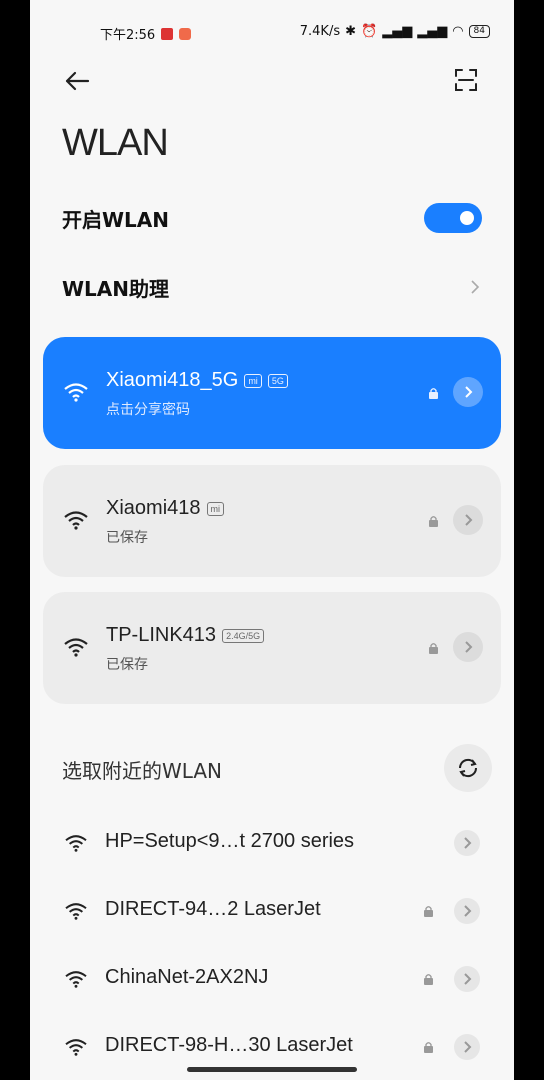  Describe the element at coordinates (272, 287) in the screenshot. I see `wlan-assistant-row: WLAN助理` at that location.